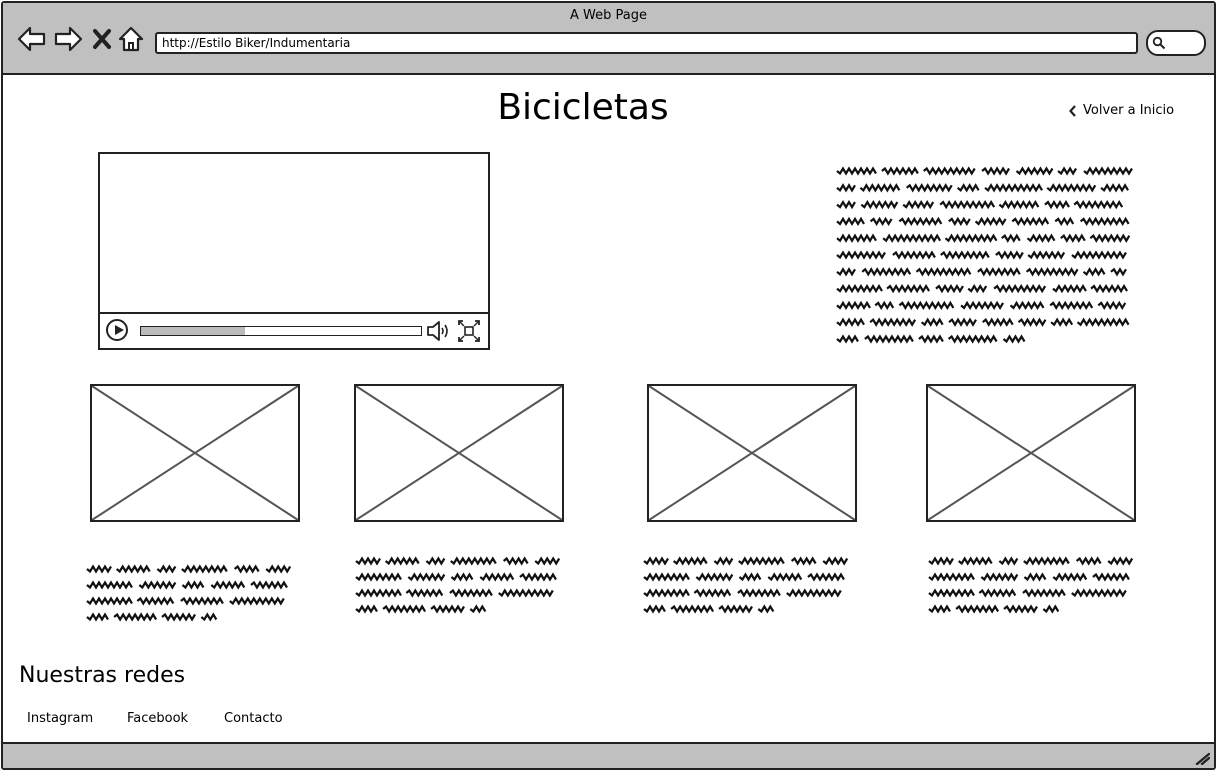  What do you see at coordinates (1202, 758) in the screenshot?
I see `resize-grip-icon` at bounding box center [1202, 758].